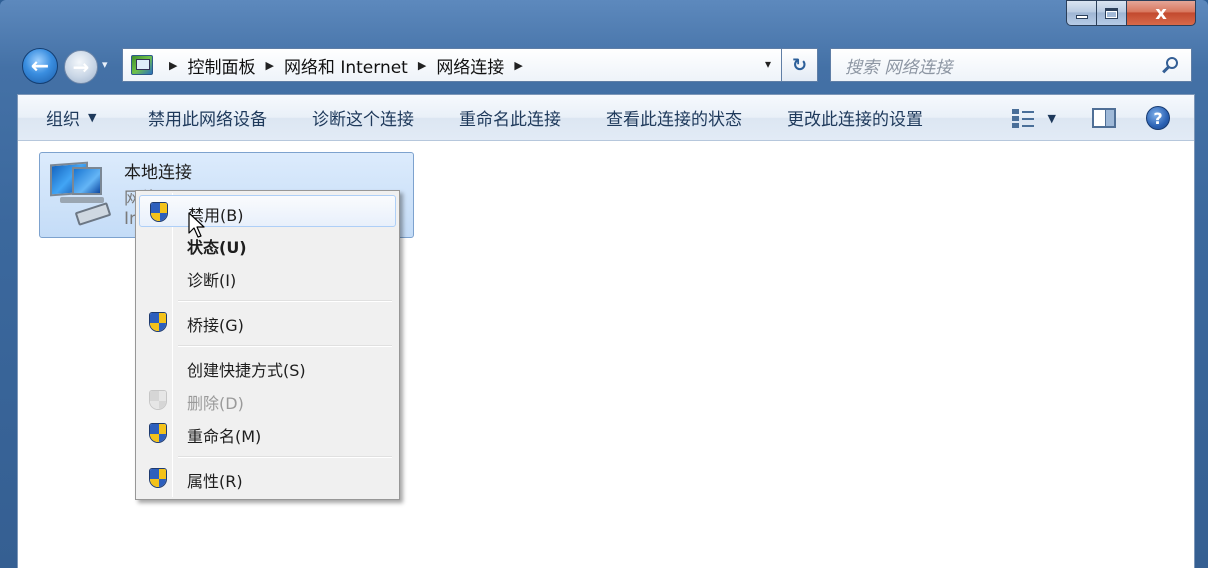  Describe the element at coordinates (246, 370) in the screenshot. I see `menu-item-label: 创建快捷方式(S)` at that location.